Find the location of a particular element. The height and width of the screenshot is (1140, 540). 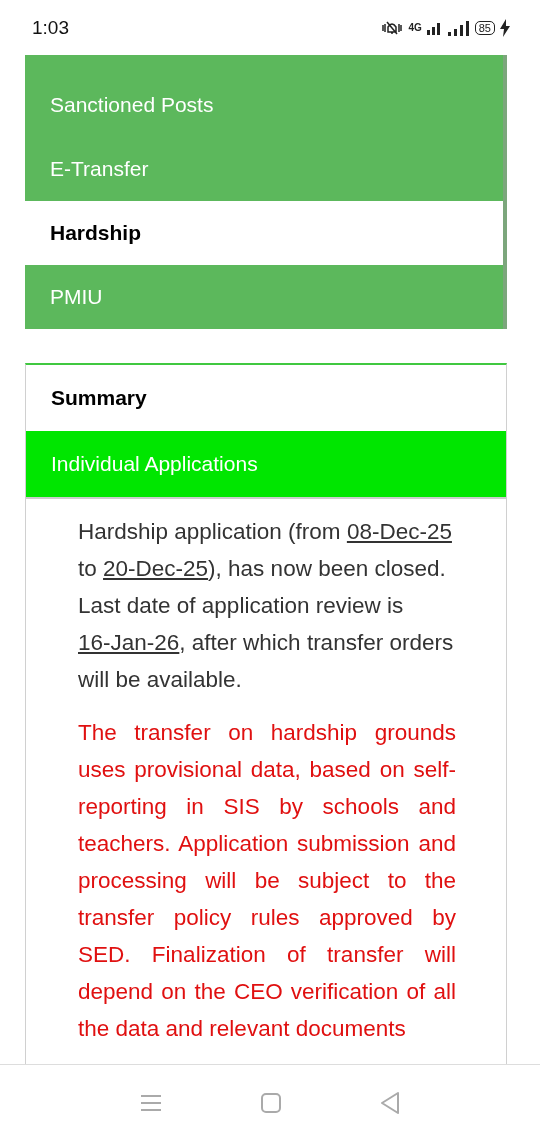

back-icon is located at coordinates (390, 1102).